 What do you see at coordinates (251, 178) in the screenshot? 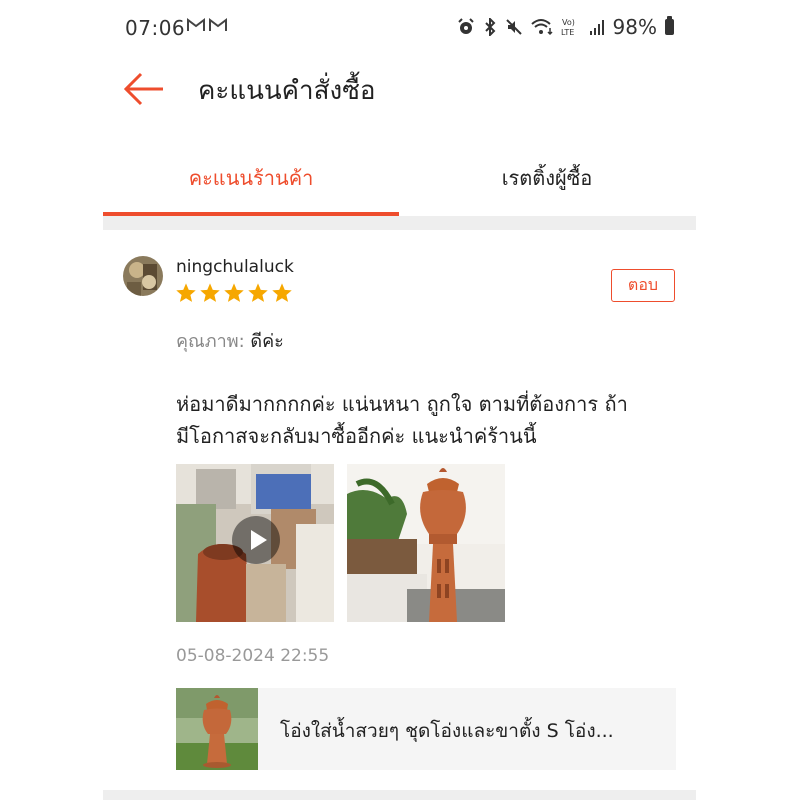
I see `tab-shop-rating: คะแนนร้านค้า` at bounding box center [251, 178].